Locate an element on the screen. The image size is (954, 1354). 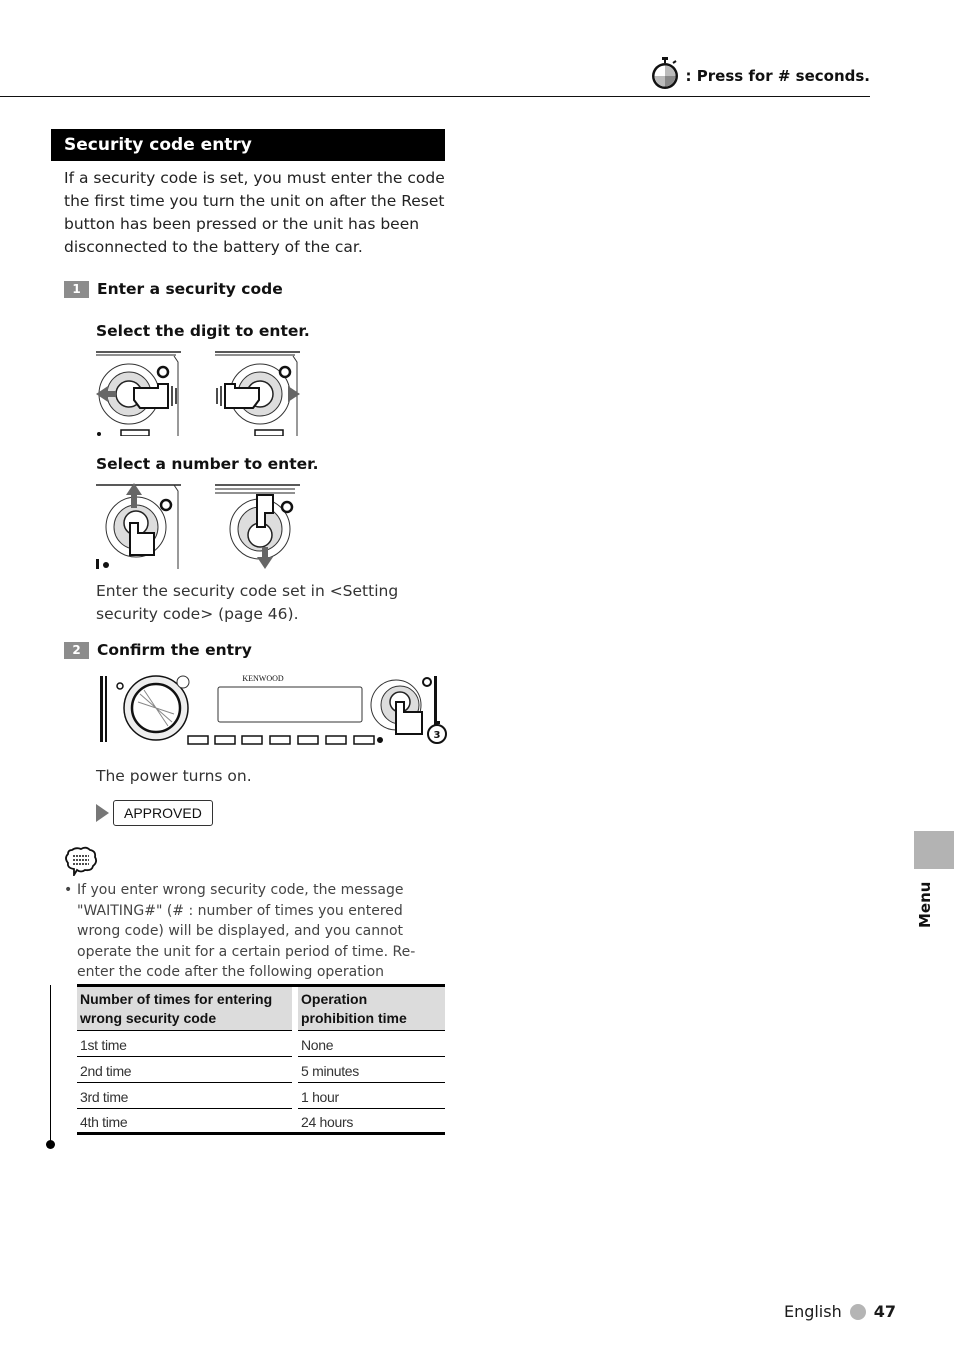
step-title: Enter a security code is located at coordinates (190, 289).